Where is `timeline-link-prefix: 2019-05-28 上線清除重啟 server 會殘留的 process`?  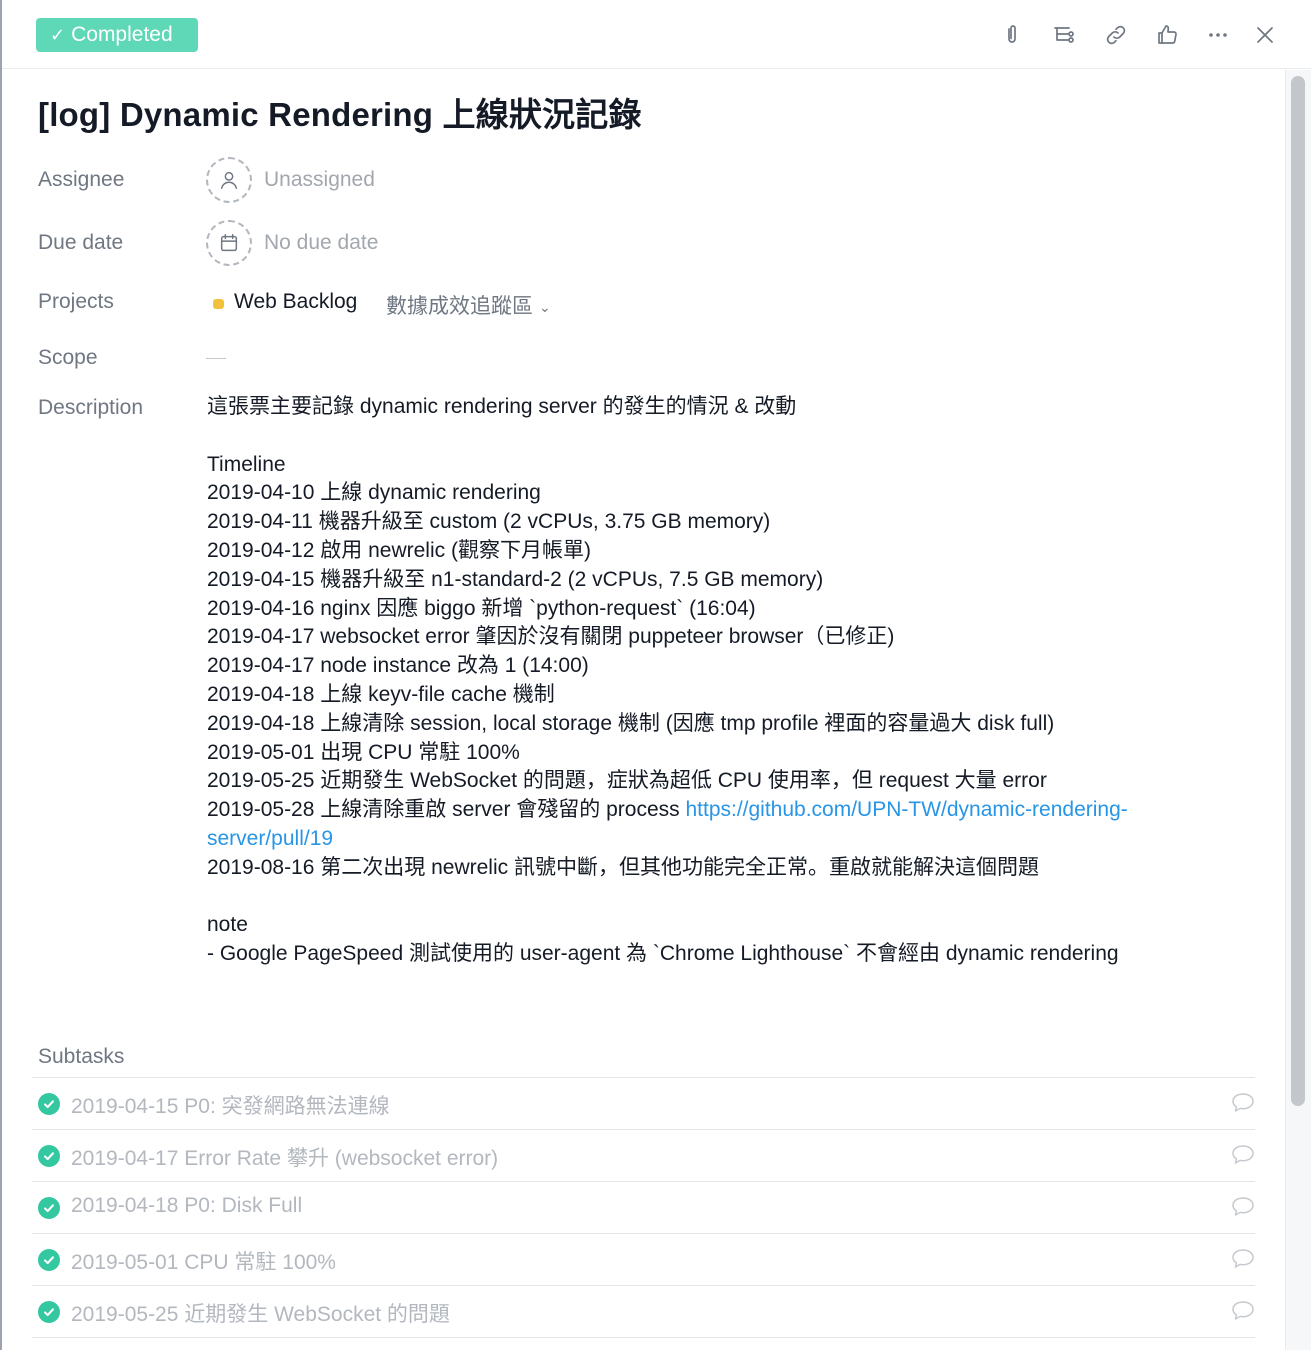
timeline-link-prefix: 2019-05-28 上線清除重啟 server 會殘留的 process is located at coordinates (446, 810).